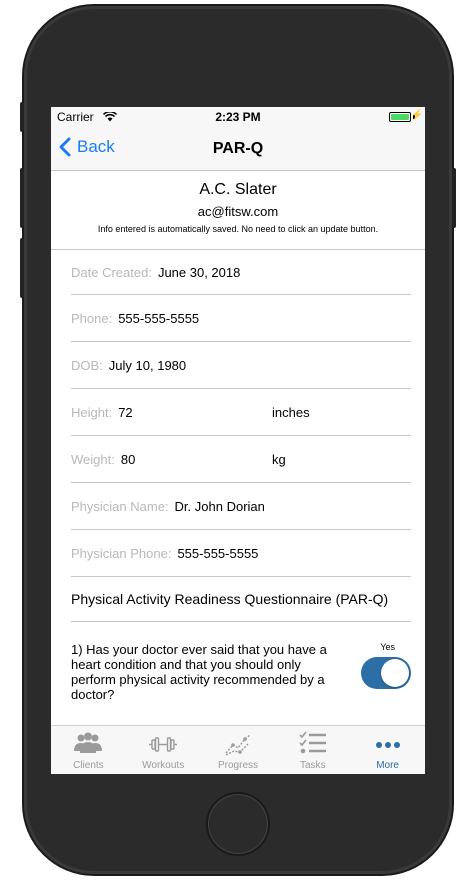 The image size is (468, 880). Describe the element at coordinates (241, 272) in the screenshot. I see `date-created-row: Date Created: June 30, 2018` at that location.